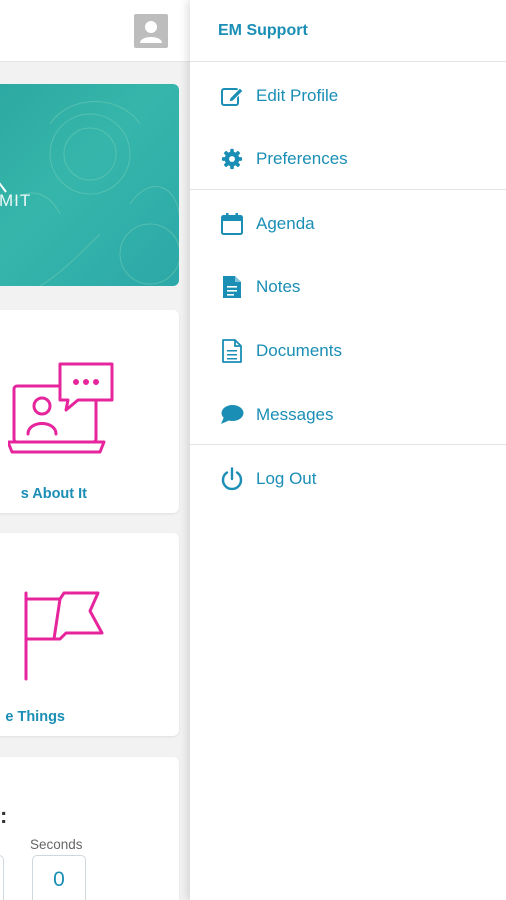 This screenshot has width=506, height=900. I want to click on menu-item-documents: Documents, so click(348, 351).